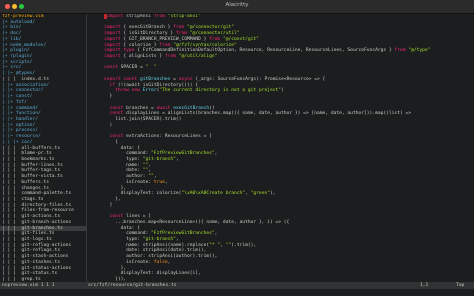 This screenshot has height=296, width=474. What do you see at coordinates (129, 182) in the screenshot?
I see `code-token: isCreate:` at bounding box center [129, 182].